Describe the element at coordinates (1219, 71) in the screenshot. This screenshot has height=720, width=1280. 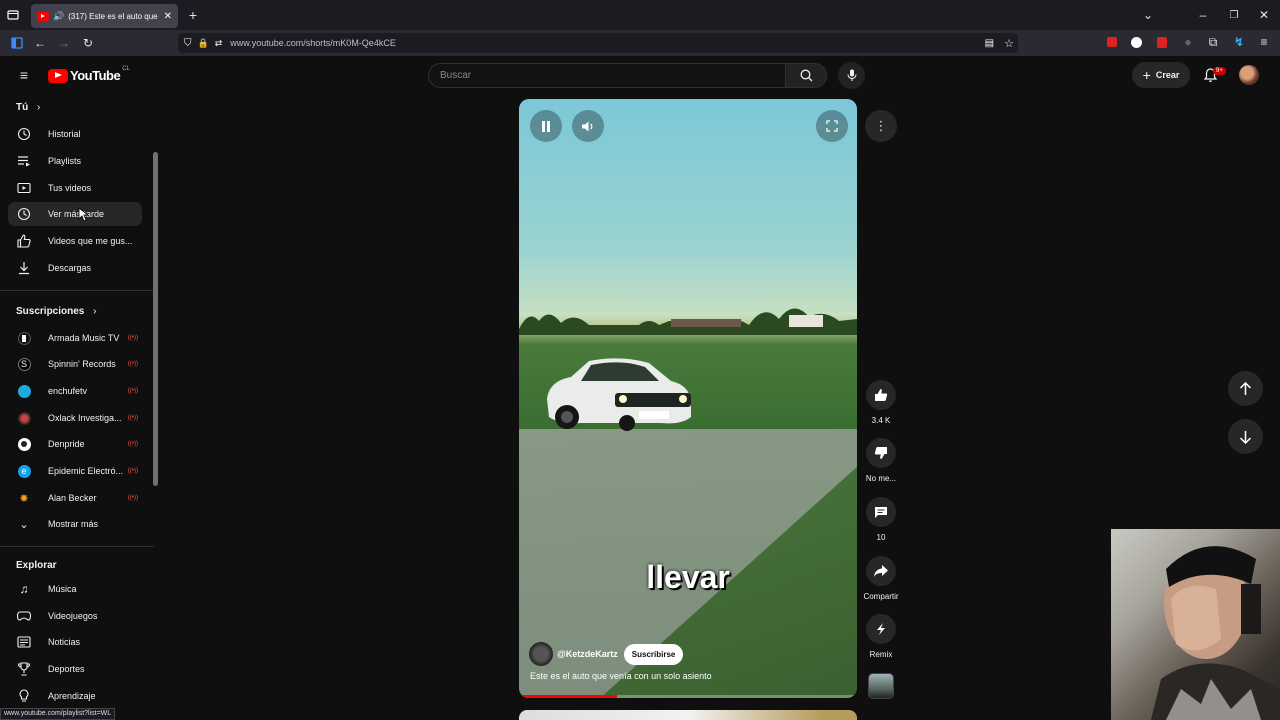
I see `notification-count-badge: 9+` at that location.